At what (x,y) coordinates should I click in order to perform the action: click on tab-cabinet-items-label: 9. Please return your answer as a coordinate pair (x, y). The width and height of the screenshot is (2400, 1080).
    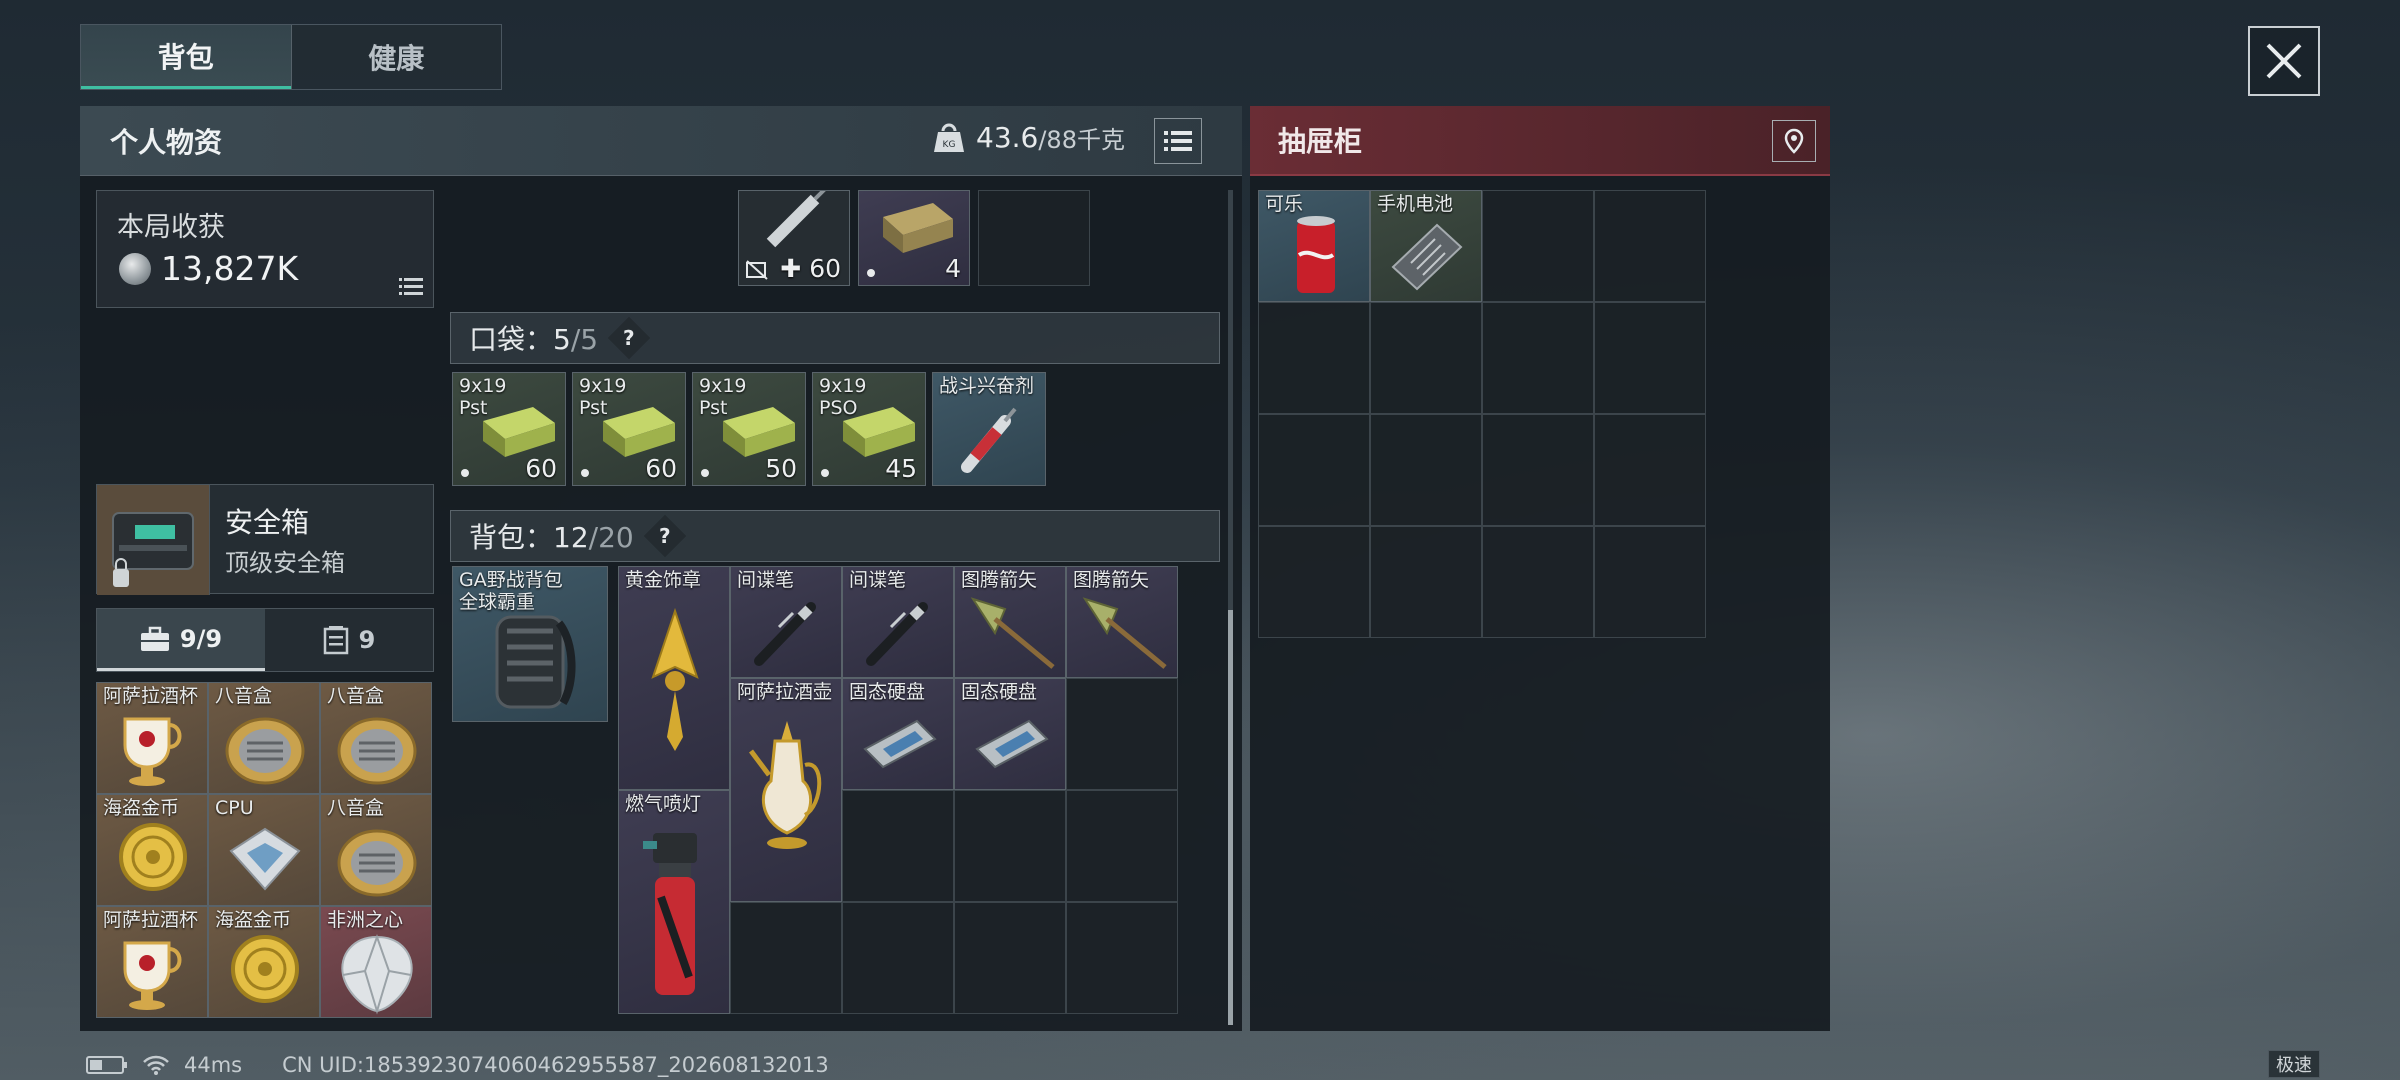
    Looking at the image, I should click on (367, 640).